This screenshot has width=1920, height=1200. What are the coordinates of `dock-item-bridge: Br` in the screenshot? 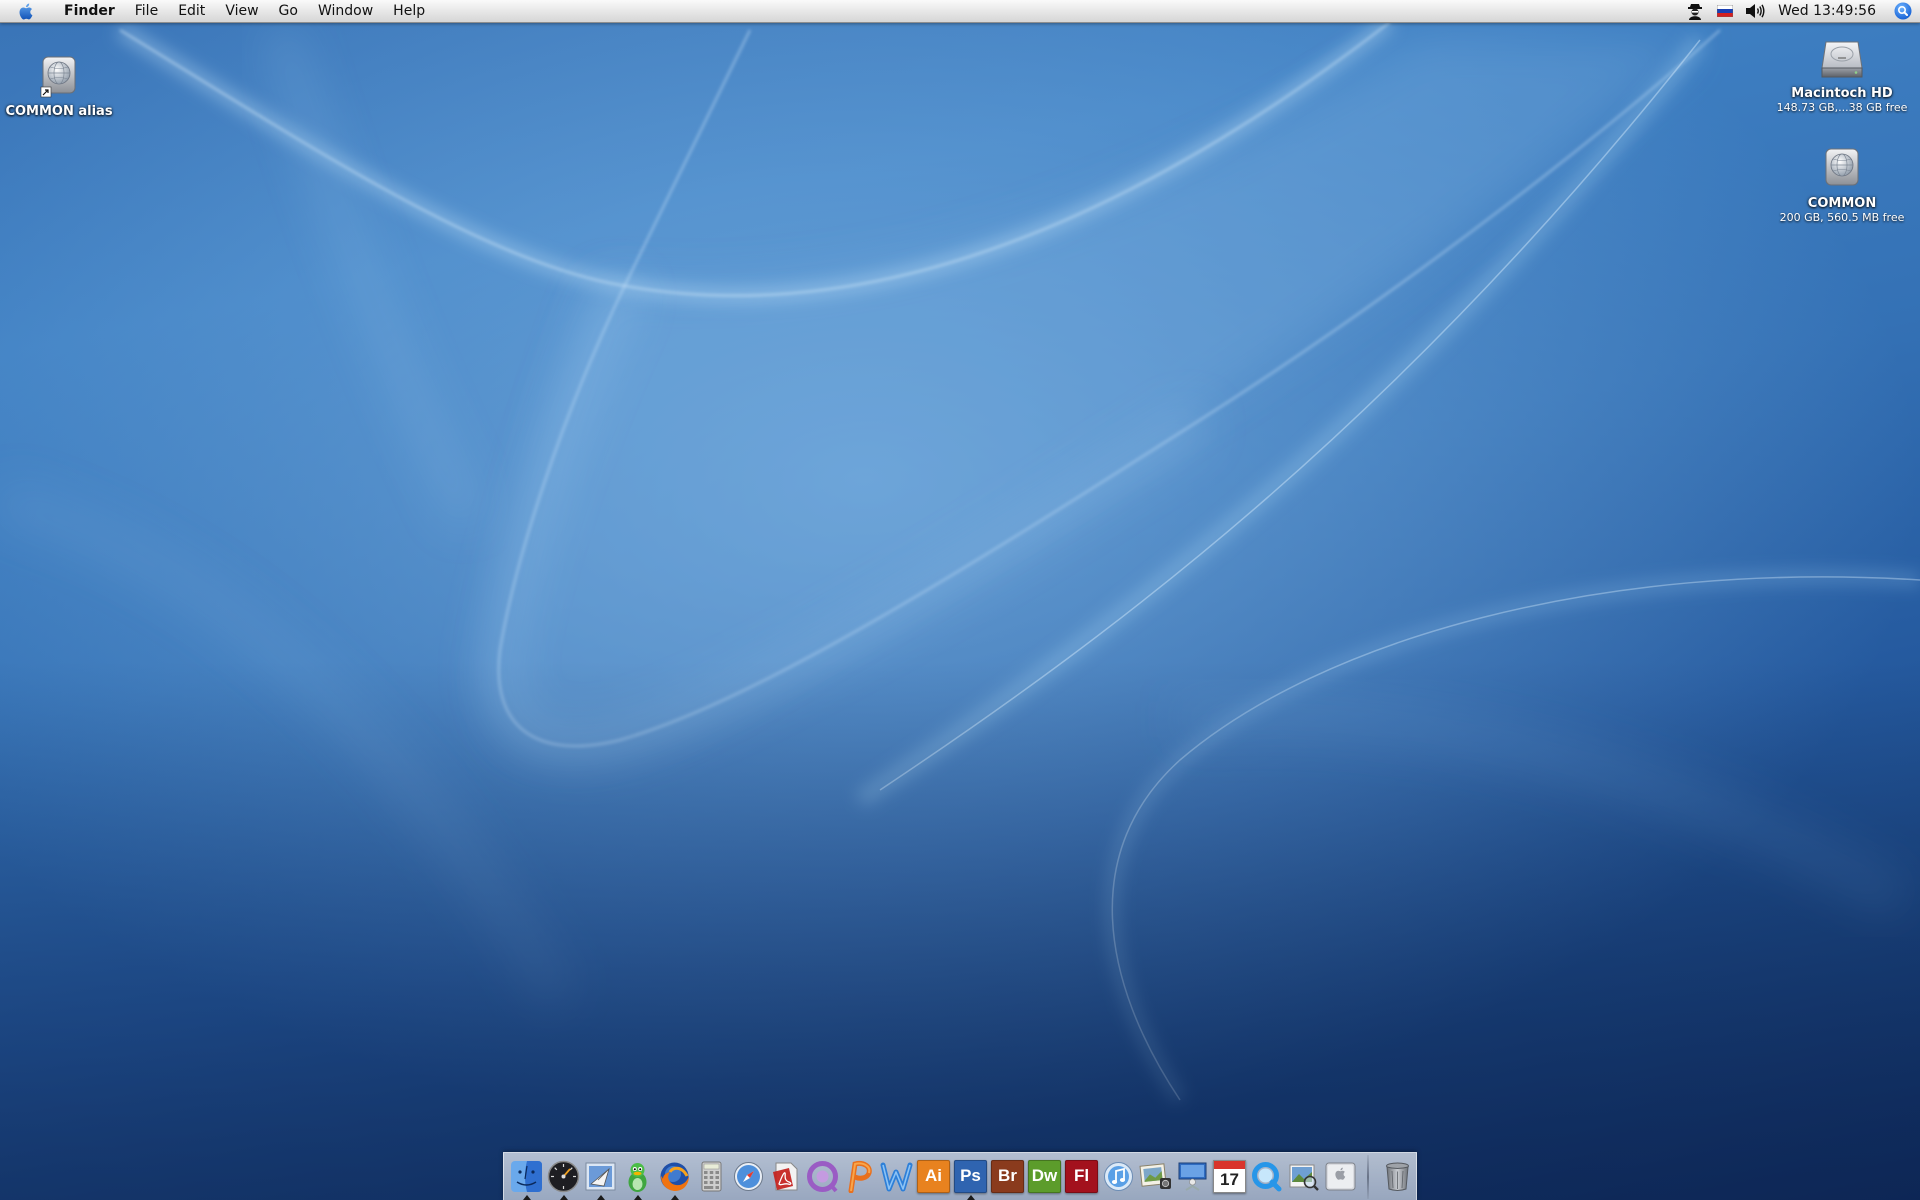 It's located at (1007, 1177).